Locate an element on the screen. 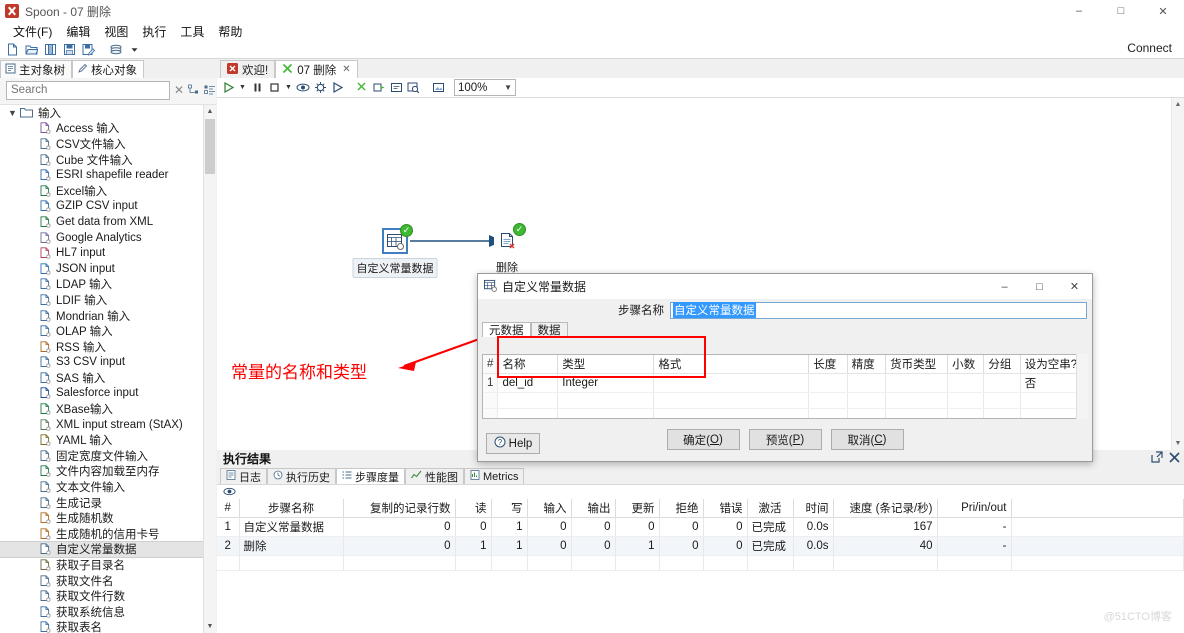  close-panel-icon is located at coordinates (1174, 458).